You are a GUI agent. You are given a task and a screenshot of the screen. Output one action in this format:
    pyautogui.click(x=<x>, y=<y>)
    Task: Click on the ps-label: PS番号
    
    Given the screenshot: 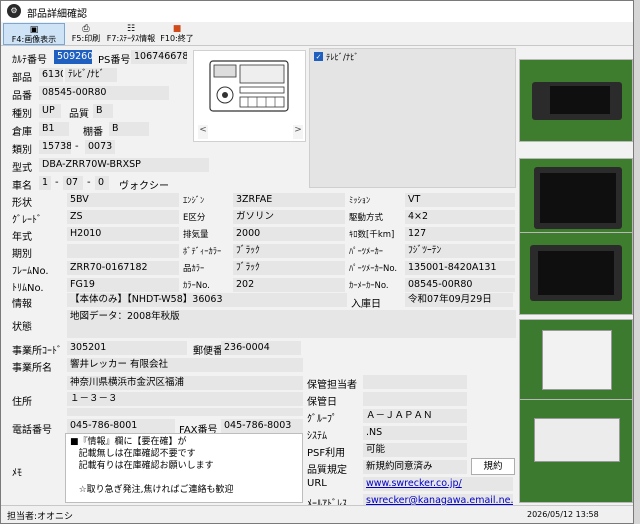 What is the action you would take?
    pyautogui.click(x=114, y=60)
    